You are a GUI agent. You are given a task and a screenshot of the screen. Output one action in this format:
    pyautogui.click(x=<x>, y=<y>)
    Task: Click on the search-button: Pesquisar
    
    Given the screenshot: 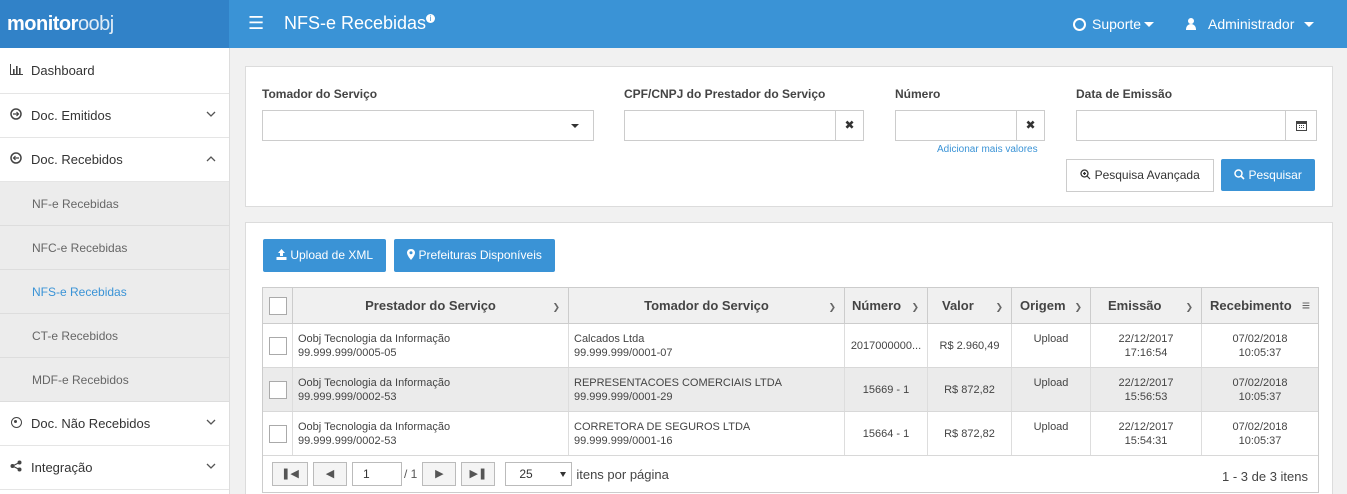 What is the action you would take?
    pyautogui.click(x=1268, y=175)
    